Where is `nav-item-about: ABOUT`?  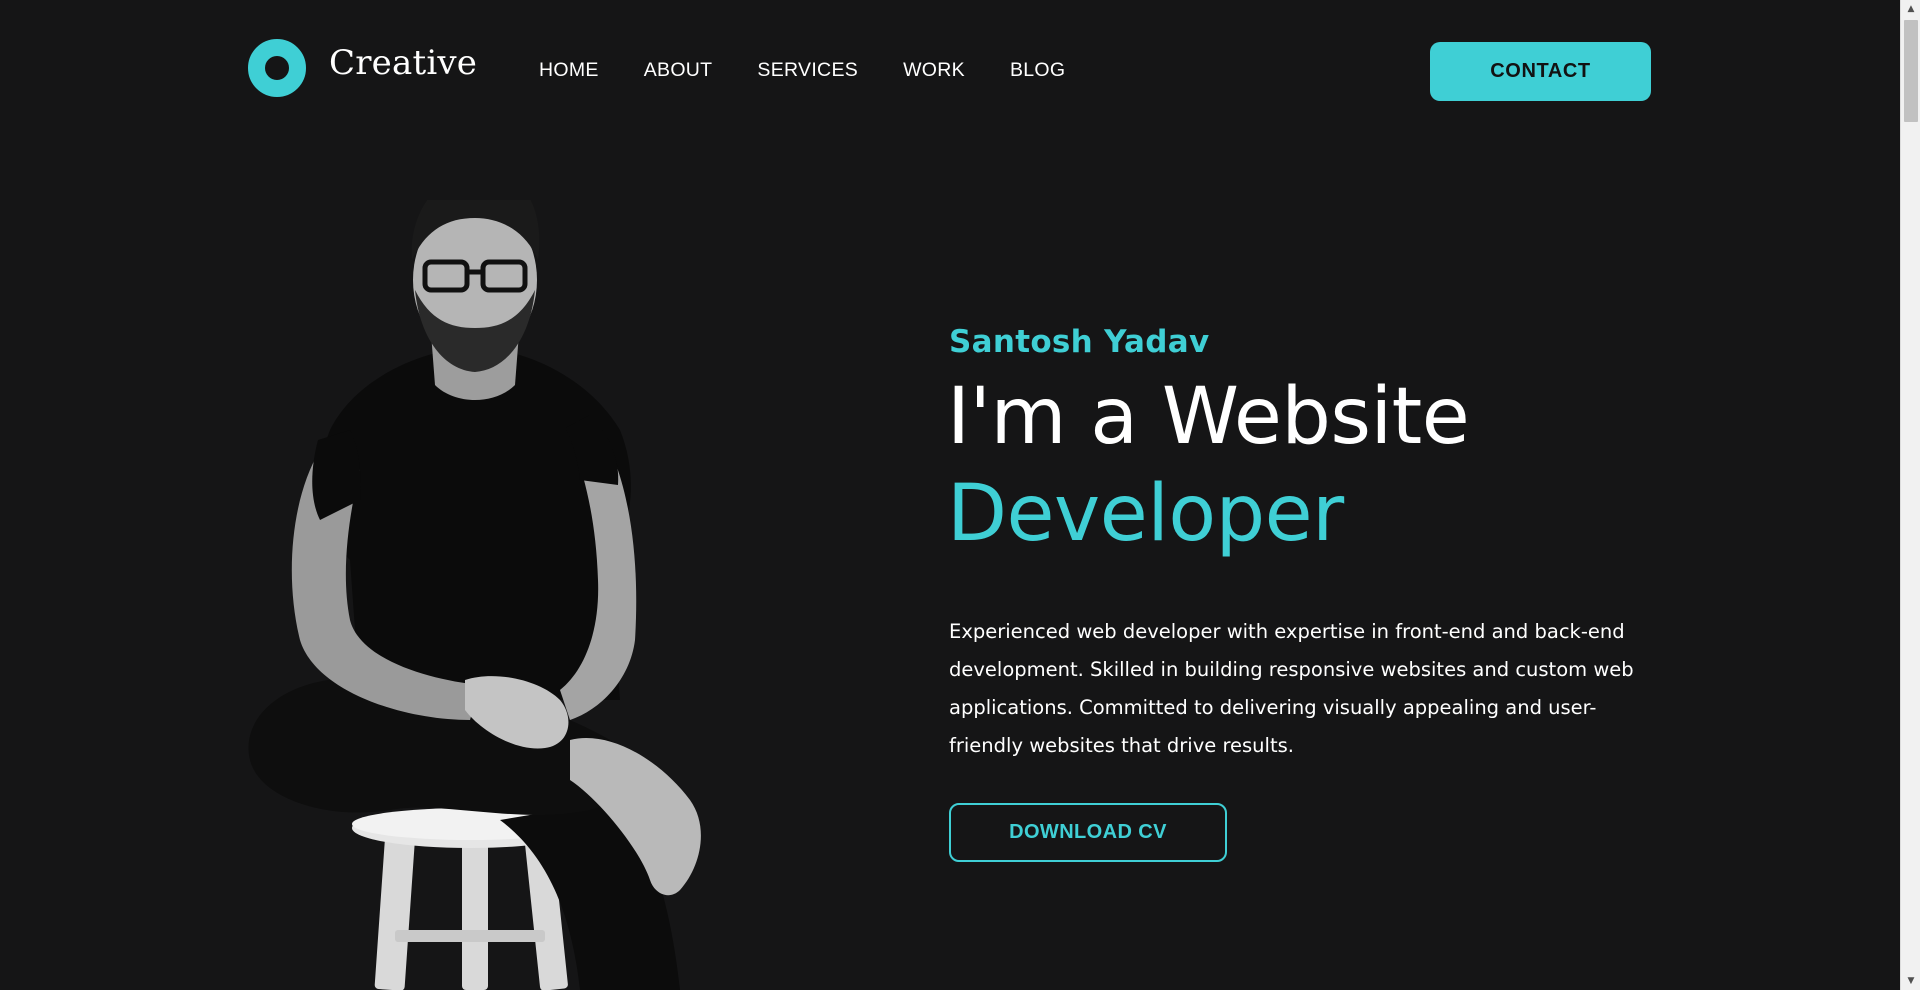
nav-item-about: ABOUT is located at coordinates (678, 70).